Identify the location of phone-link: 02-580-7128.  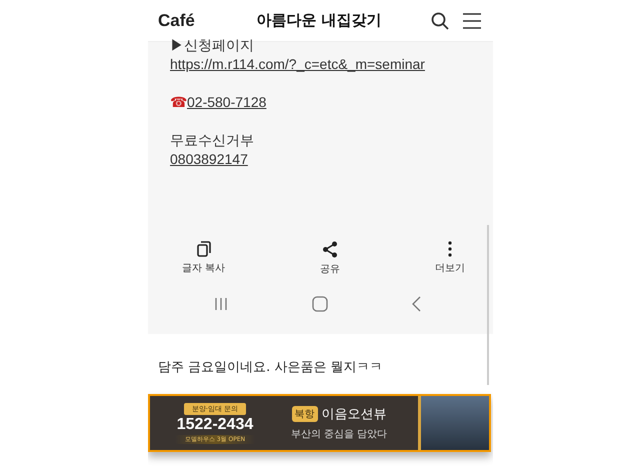
(226, 102).